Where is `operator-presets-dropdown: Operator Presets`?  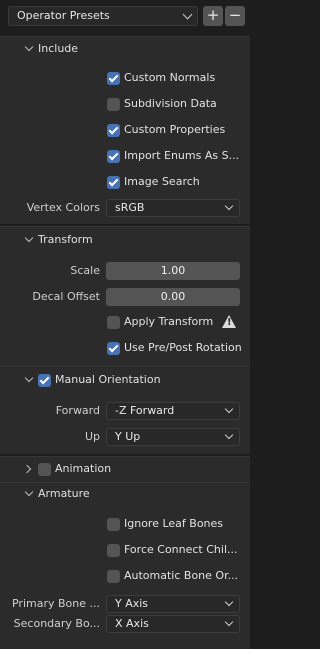
operator-presets-dropdown: Operator Presets is located at coordinates (103, 16).